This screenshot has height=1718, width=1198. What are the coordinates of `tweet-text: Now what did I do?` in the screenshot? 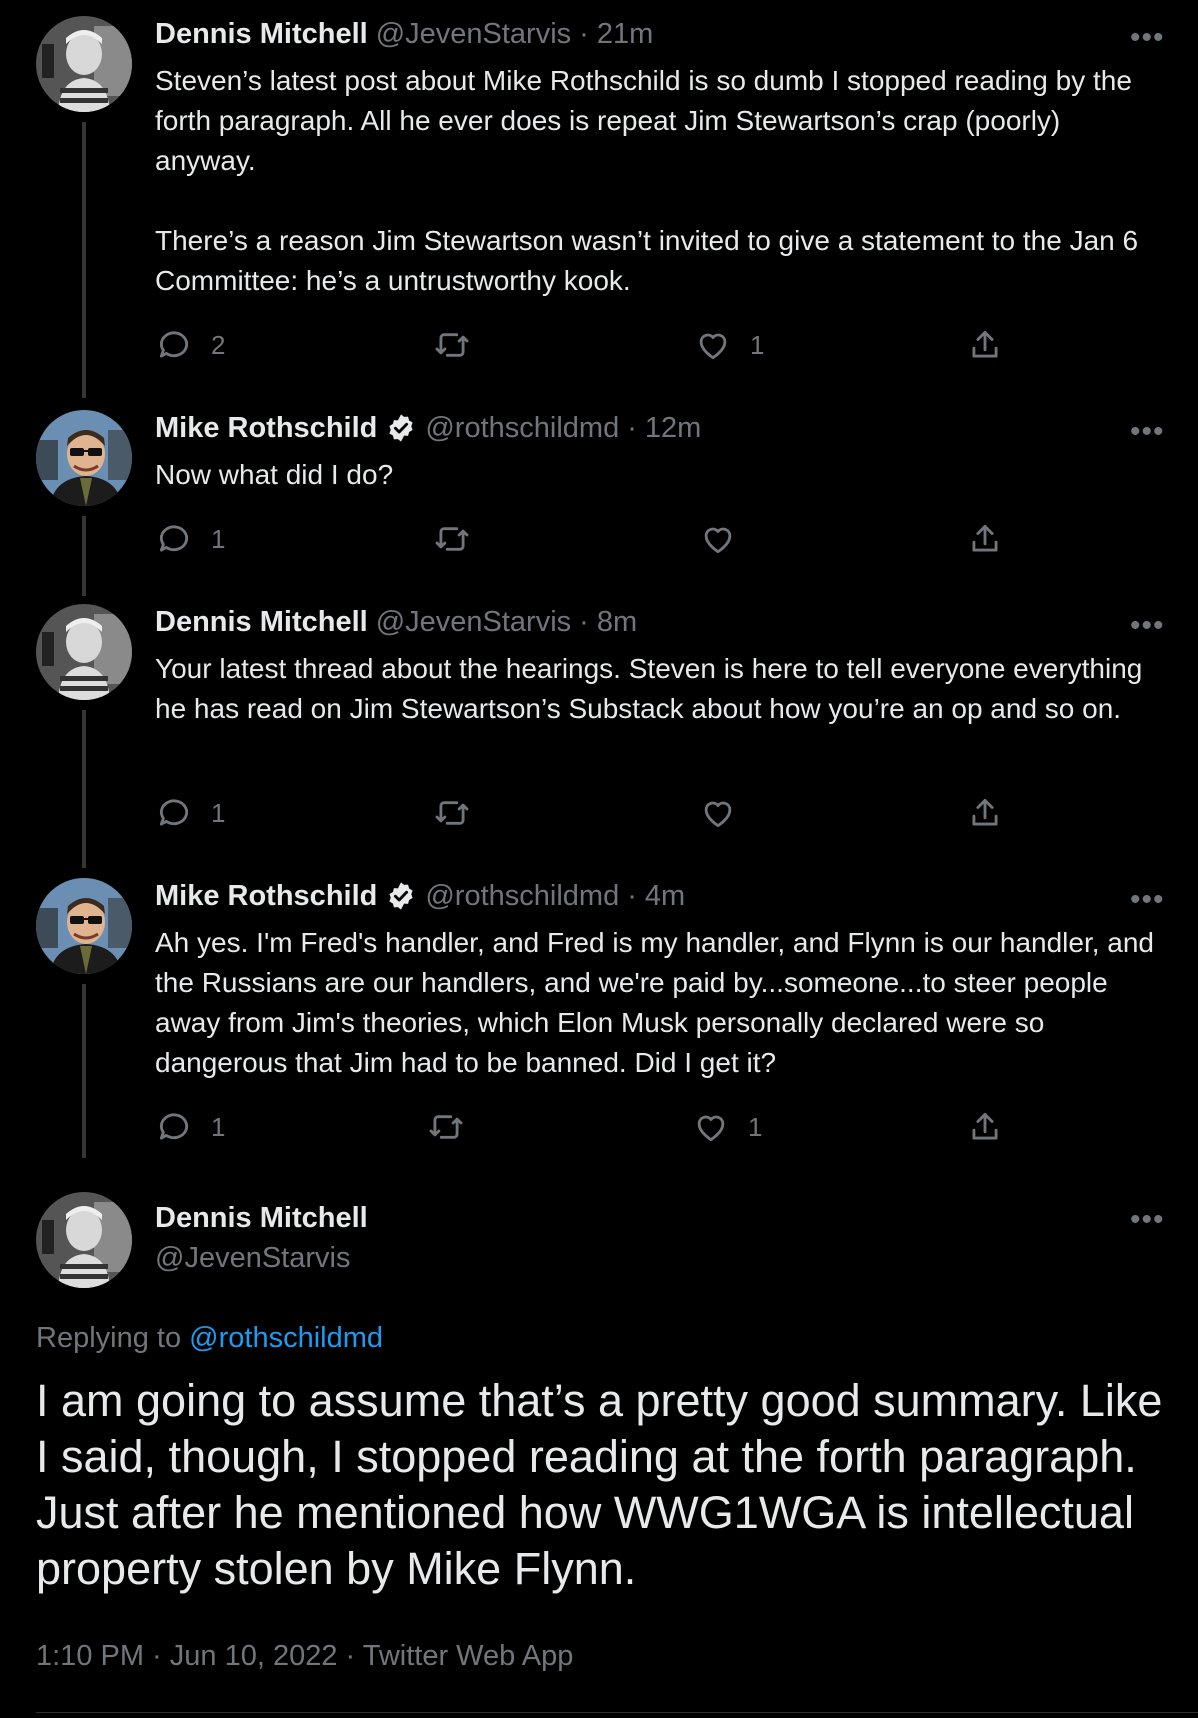 It's located at (660, 475).